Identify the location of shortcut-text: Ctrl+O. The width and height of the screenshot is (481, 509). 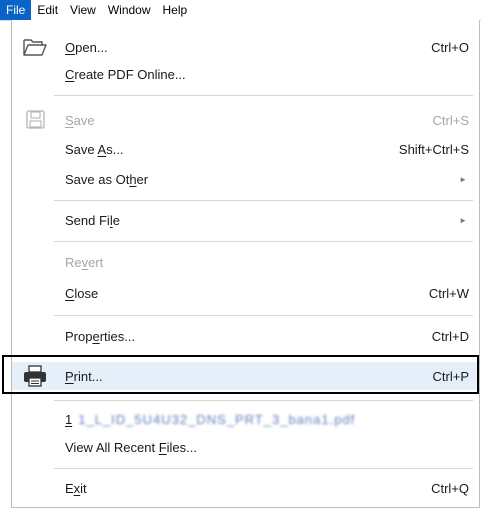
(450, 47).